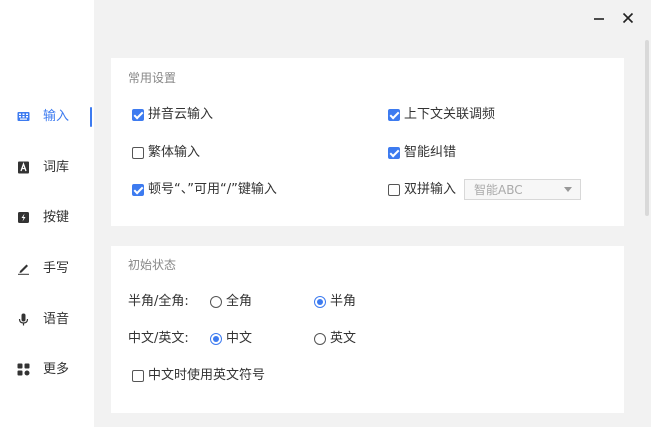 The width and height of the screenshot is (651, 427). I want to click on option-label: 双拼输入, so click(430, 189).